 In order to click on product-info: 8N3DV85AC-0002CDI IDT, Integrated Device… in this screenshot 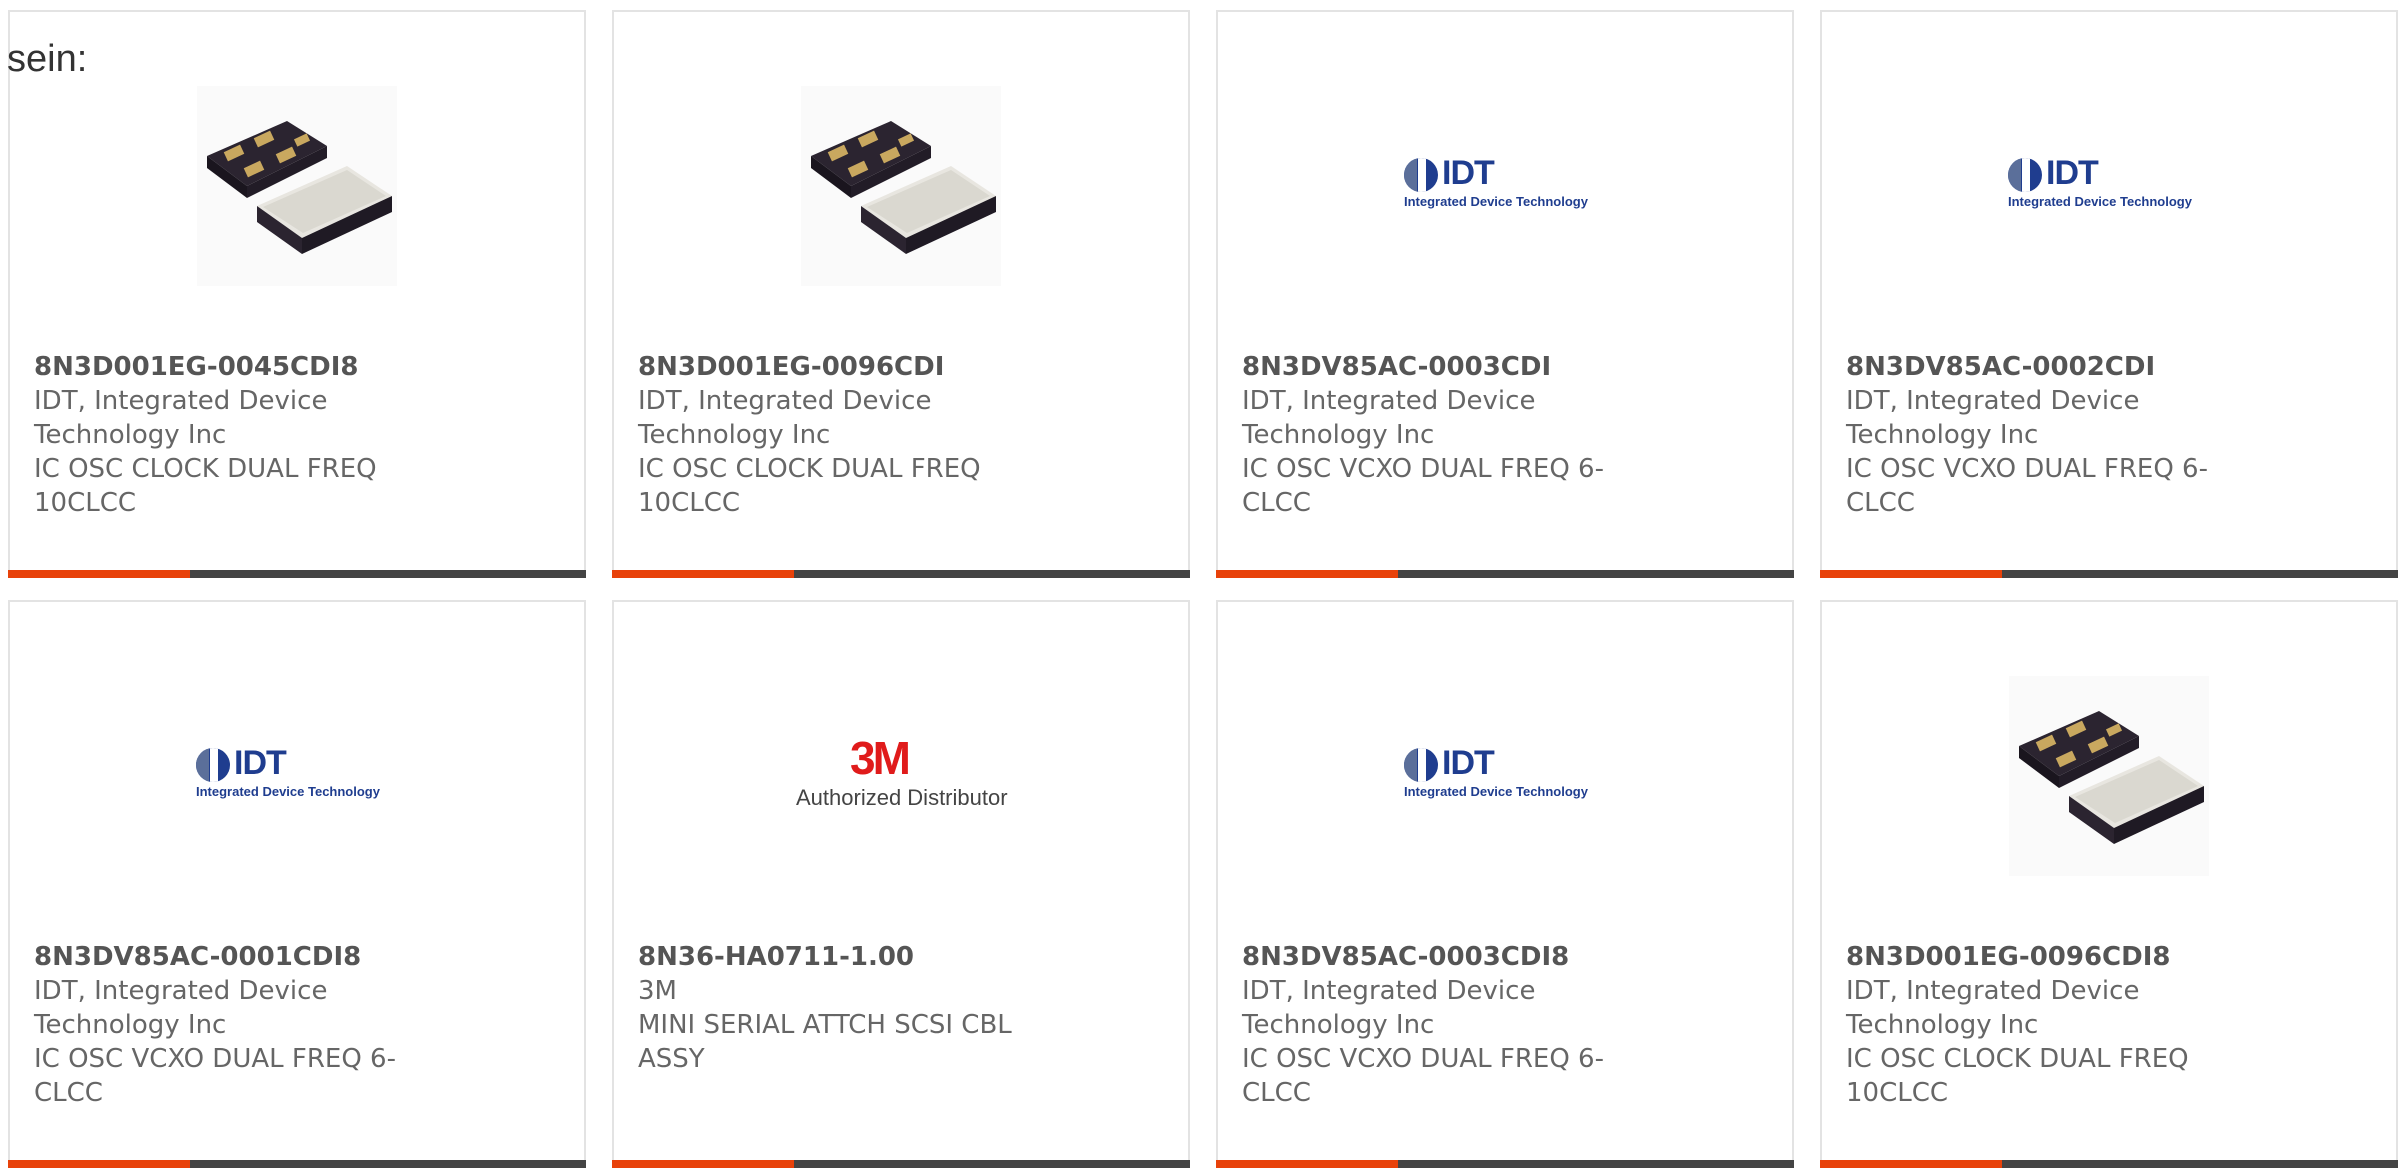, I will do `click(2109, 435)`.